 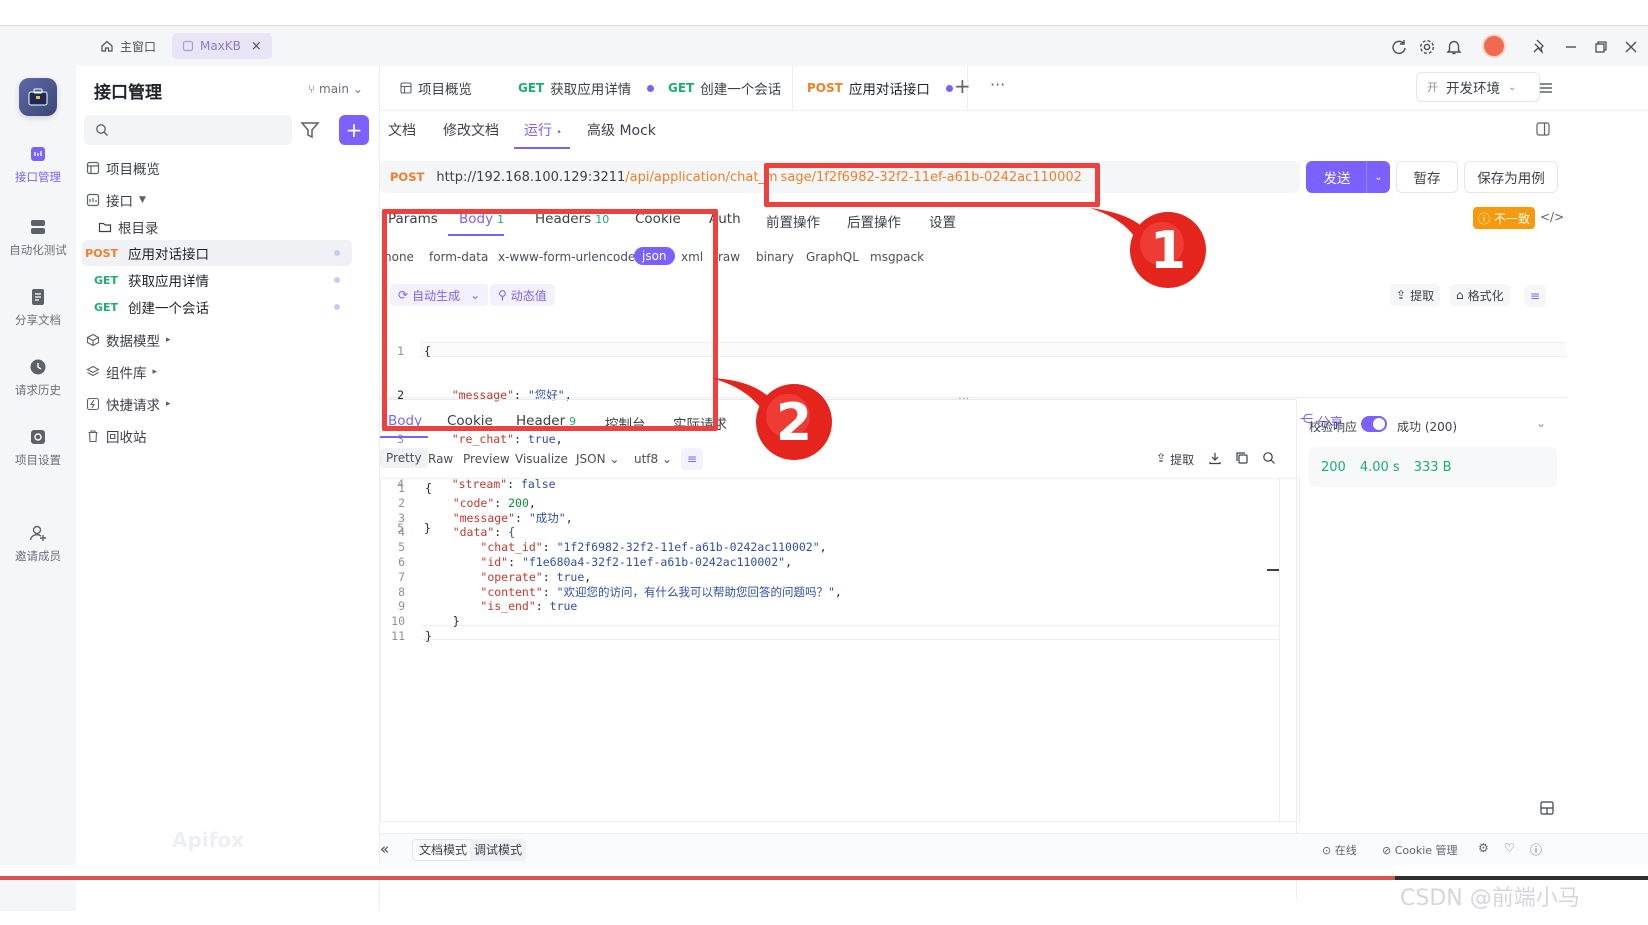 What do you see at coordinates (543, 130) in the screenshot?
I see `subtab-run: 运行 •` at bounding box center [543, 130].